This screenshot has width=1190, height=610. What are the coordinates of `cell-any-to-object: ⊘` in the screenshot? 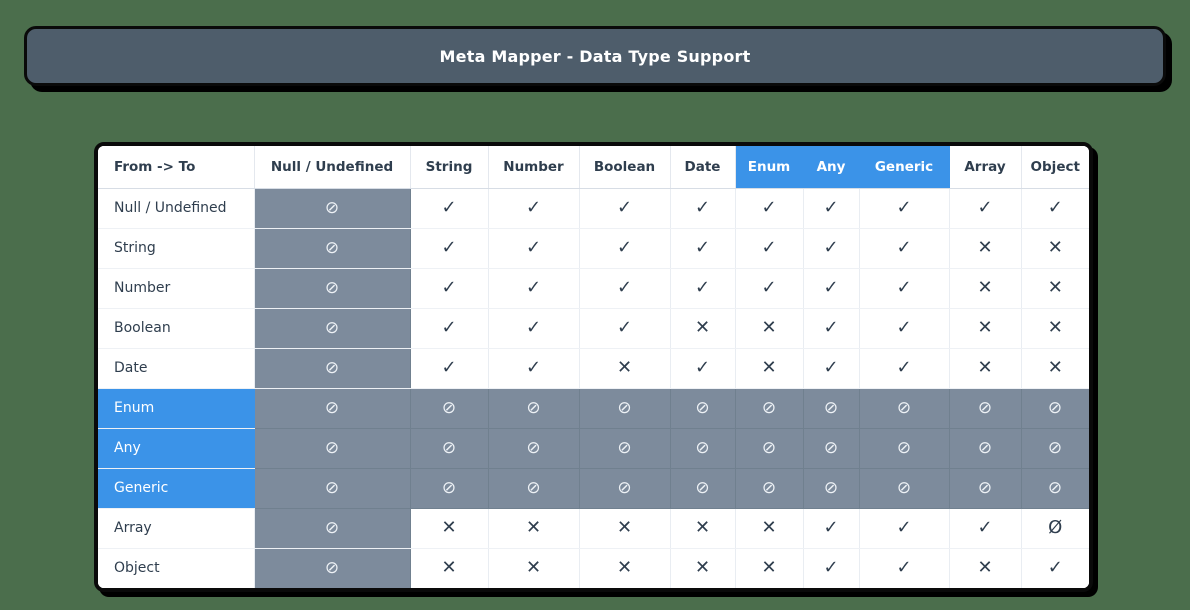 It's located at (1055, 448).